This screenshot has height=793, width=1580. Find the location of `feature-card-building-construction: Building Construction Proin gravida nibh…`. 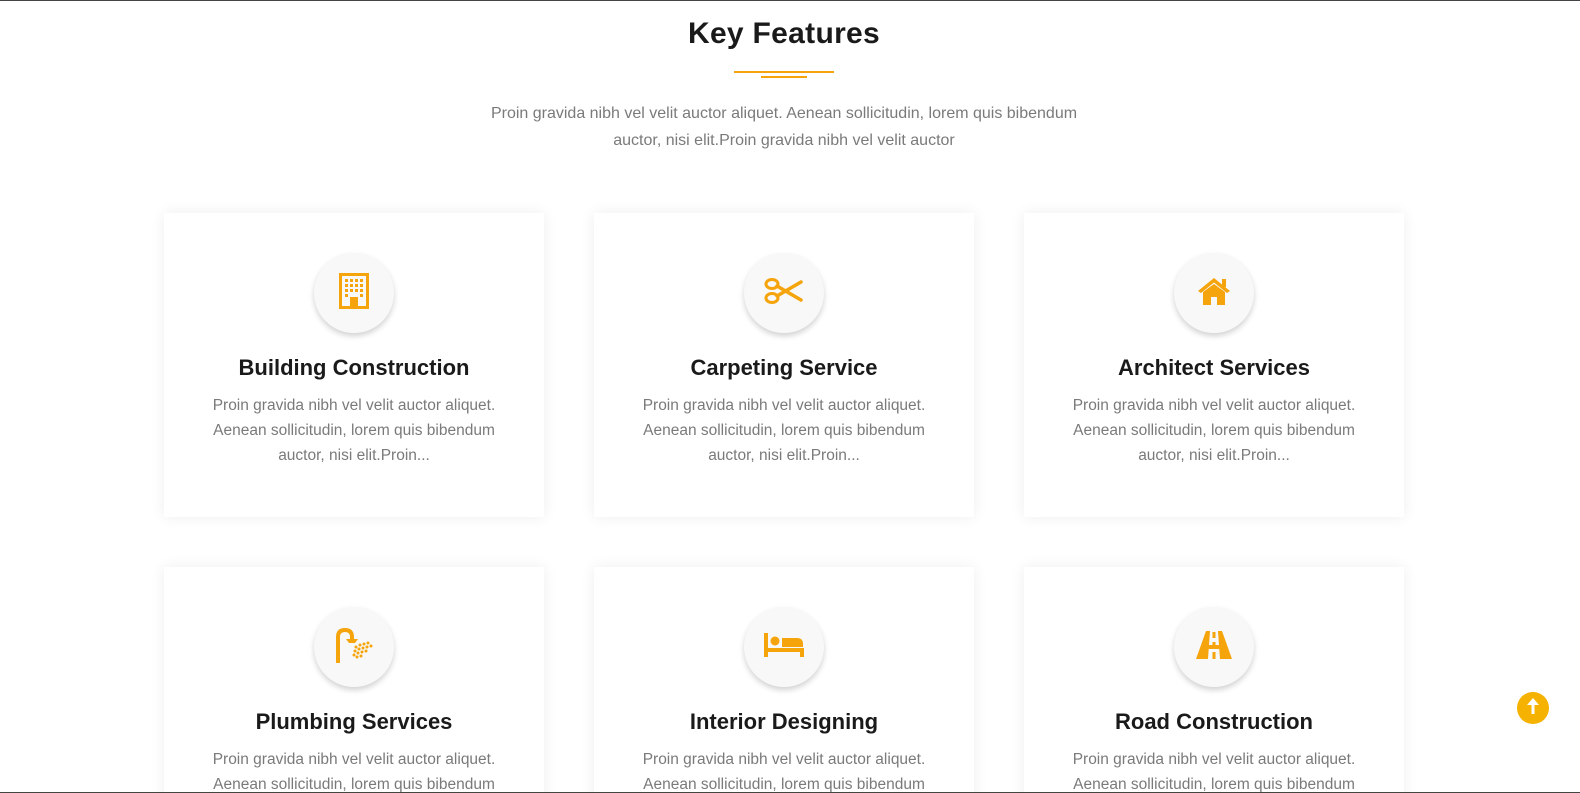

feature-card-building-construction: Building Construction Proin gravida nibh… is located at coordinates (354, 365).